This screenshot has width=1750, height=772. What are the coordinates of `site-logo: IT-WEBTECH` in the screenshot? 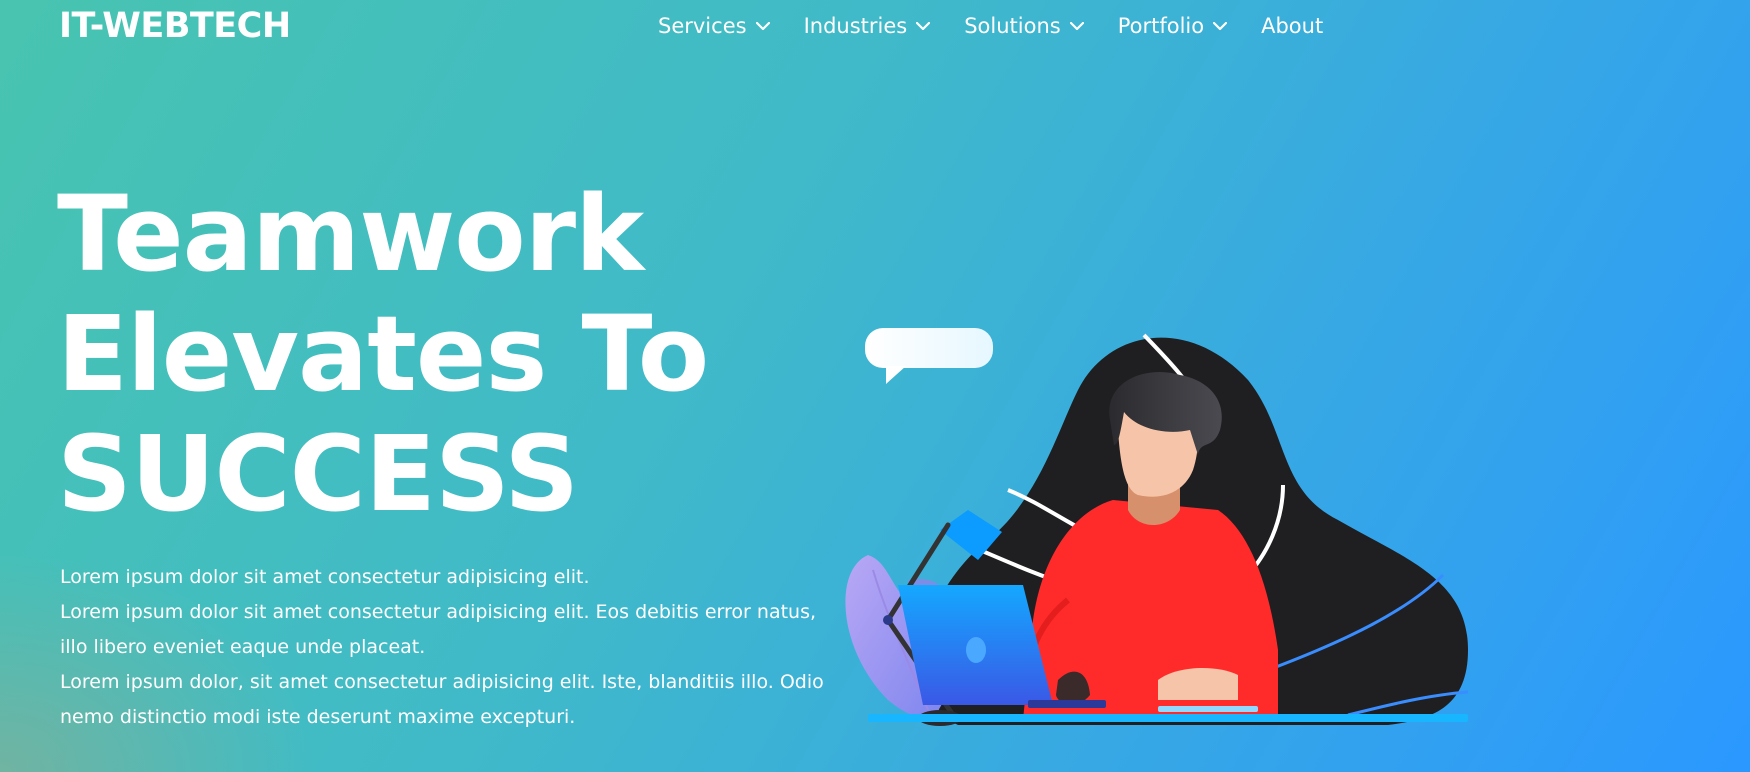 It's located at (175, 26).